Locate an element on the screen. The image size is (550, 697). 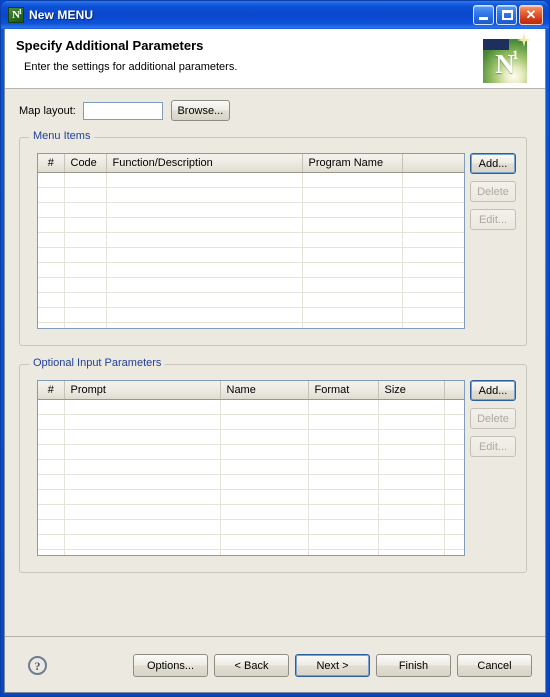
map-layout-input is located at coordinates (122, 110).